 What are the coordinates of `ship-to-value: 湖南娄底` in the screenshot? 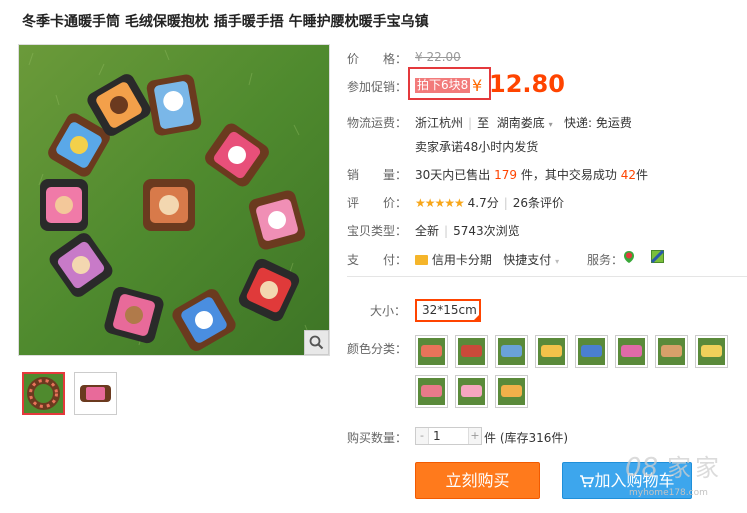 It's located at (520, 123).